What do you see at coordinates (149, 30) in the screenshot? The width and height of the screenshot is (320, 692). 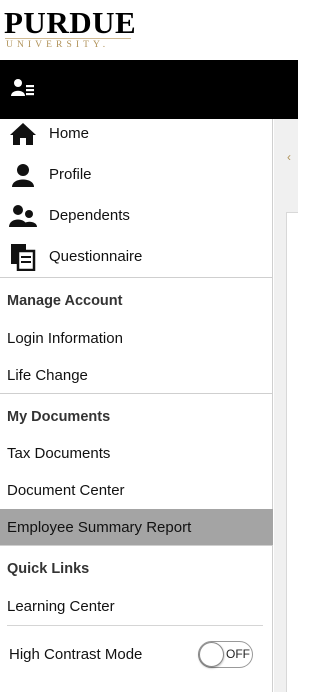 I see `purdue-logo: PURDUE UNIVERSITY.` at bounding box center [149, 30].